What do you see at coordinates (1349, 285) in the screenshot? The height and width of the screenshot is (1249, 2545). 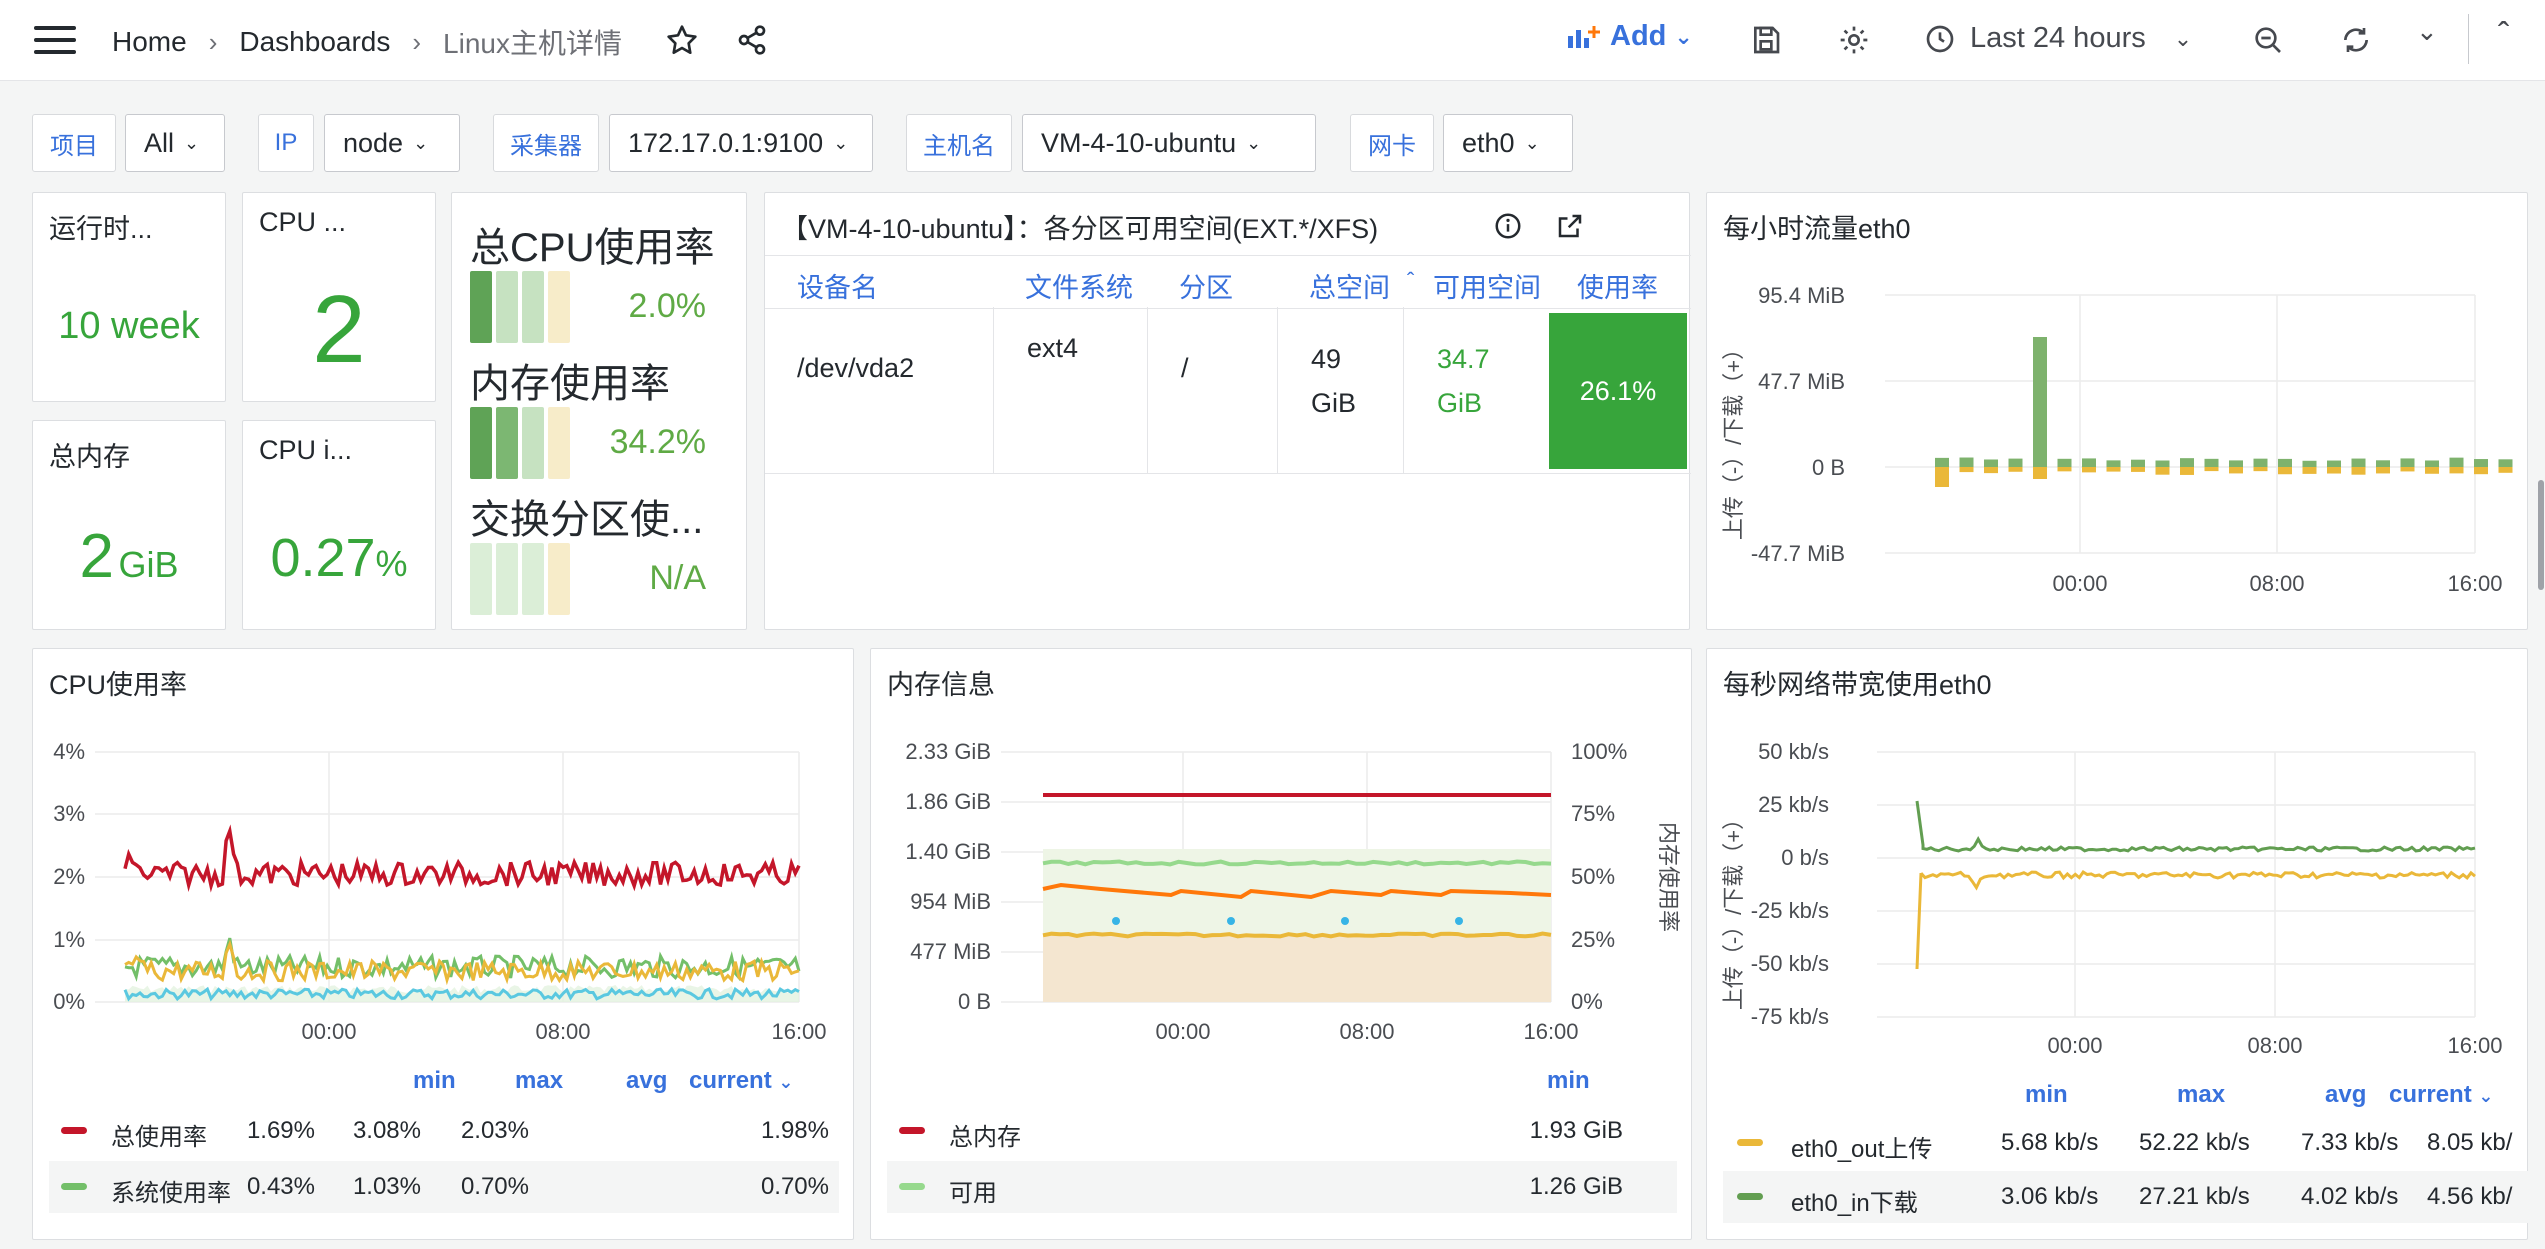 I see `col-header-total: 总空间` at bounding box center [1349, 285].